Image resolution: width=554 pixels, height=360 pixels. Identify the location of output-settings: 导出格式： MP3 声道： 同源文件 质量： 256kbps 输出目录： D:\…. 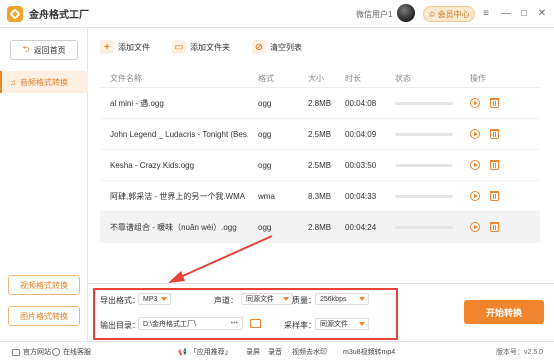
(321, 312).